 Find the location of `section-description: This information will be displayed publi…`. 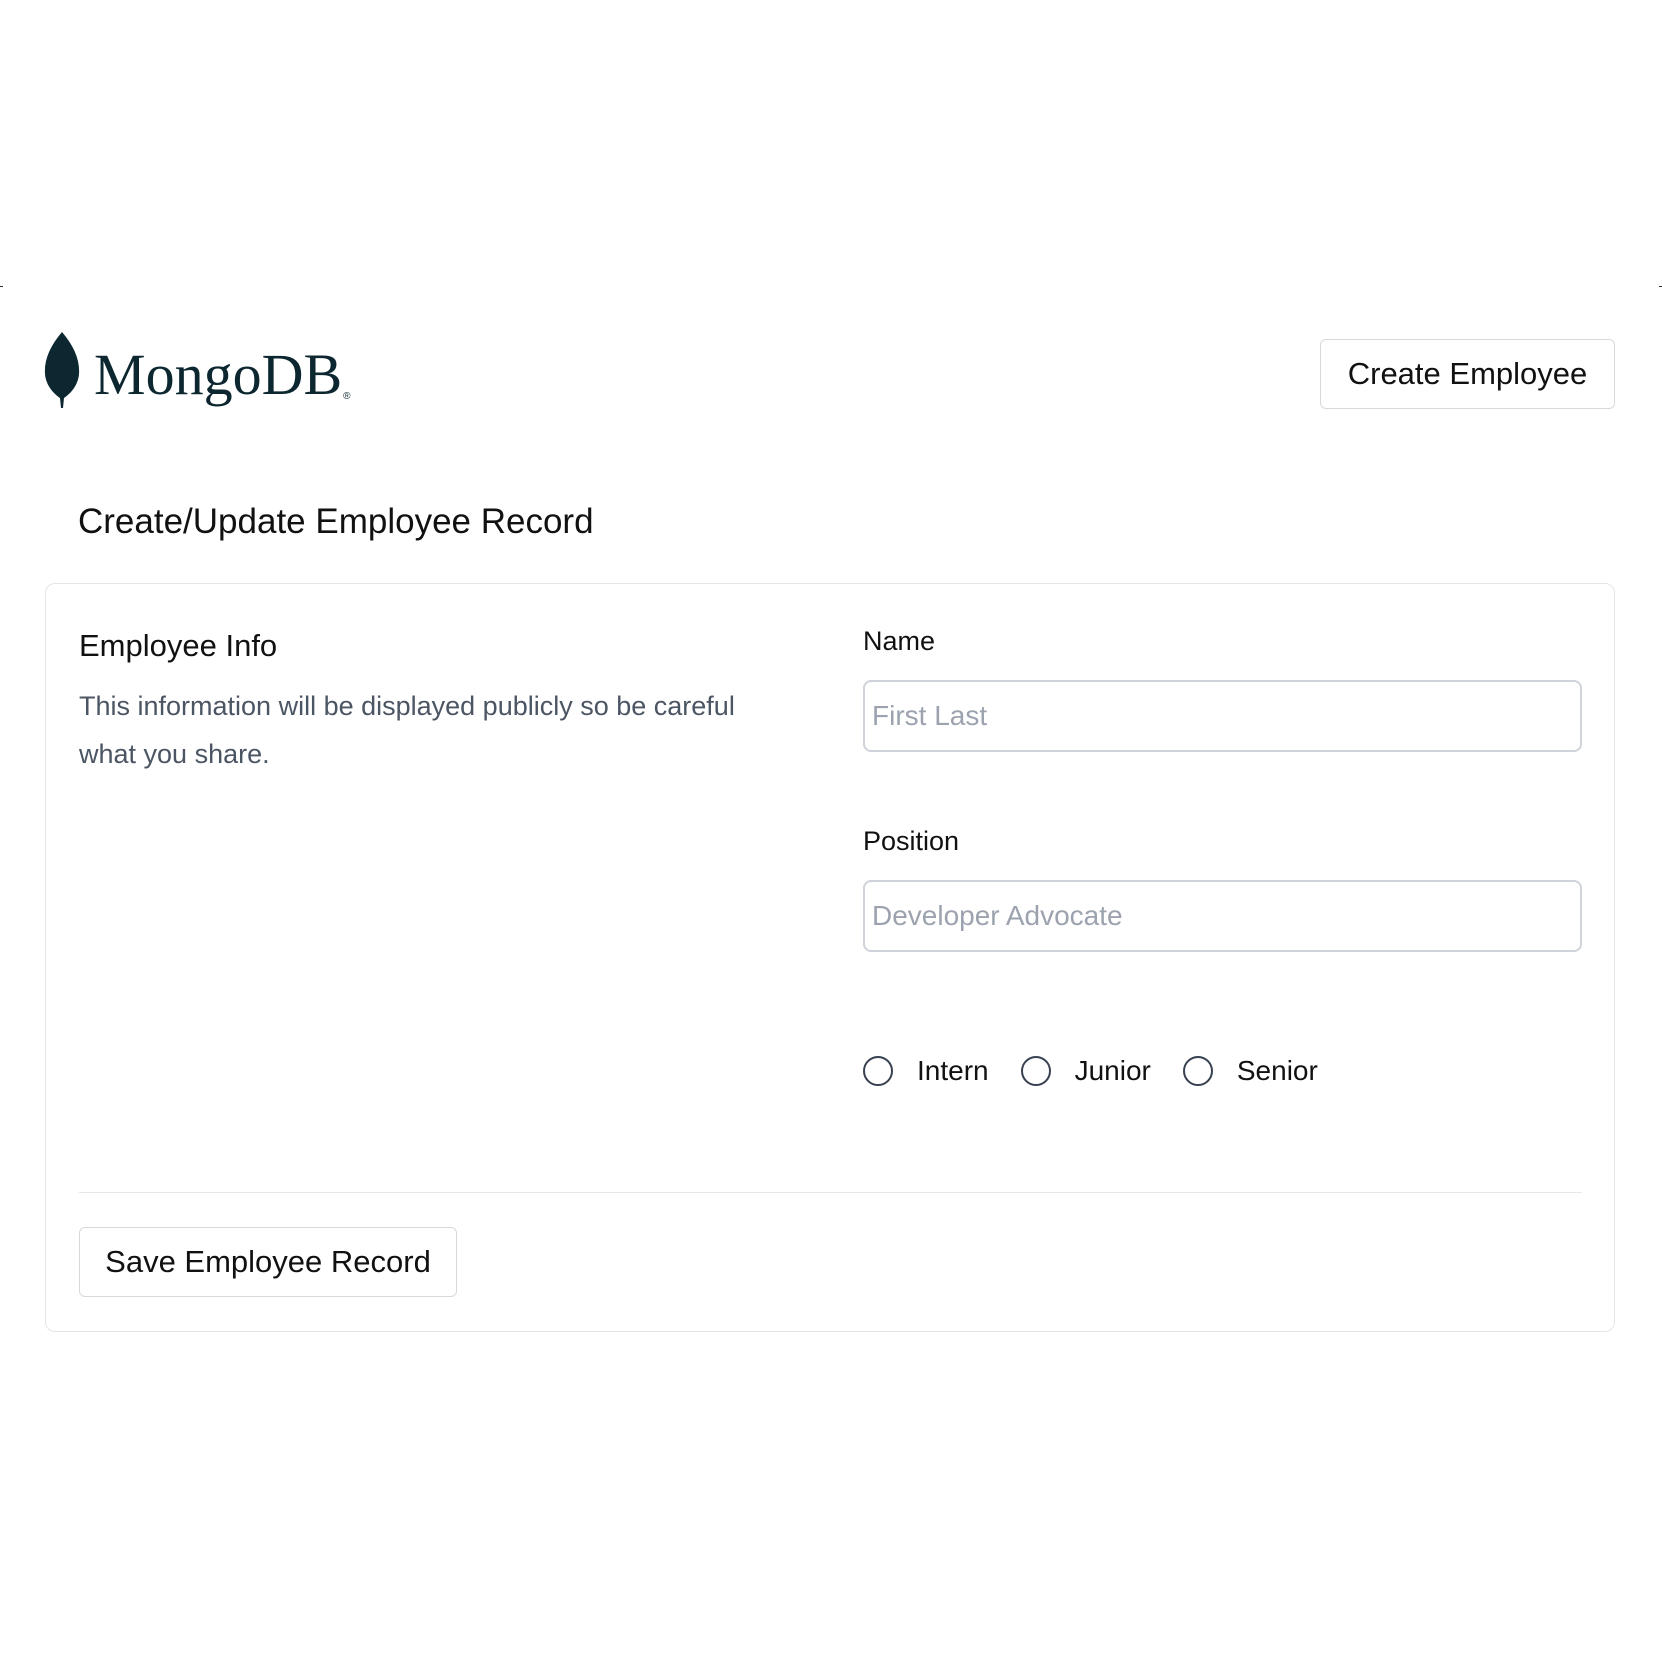

section-description: This information will be displayed publi… is located at coordinates (407, 730).